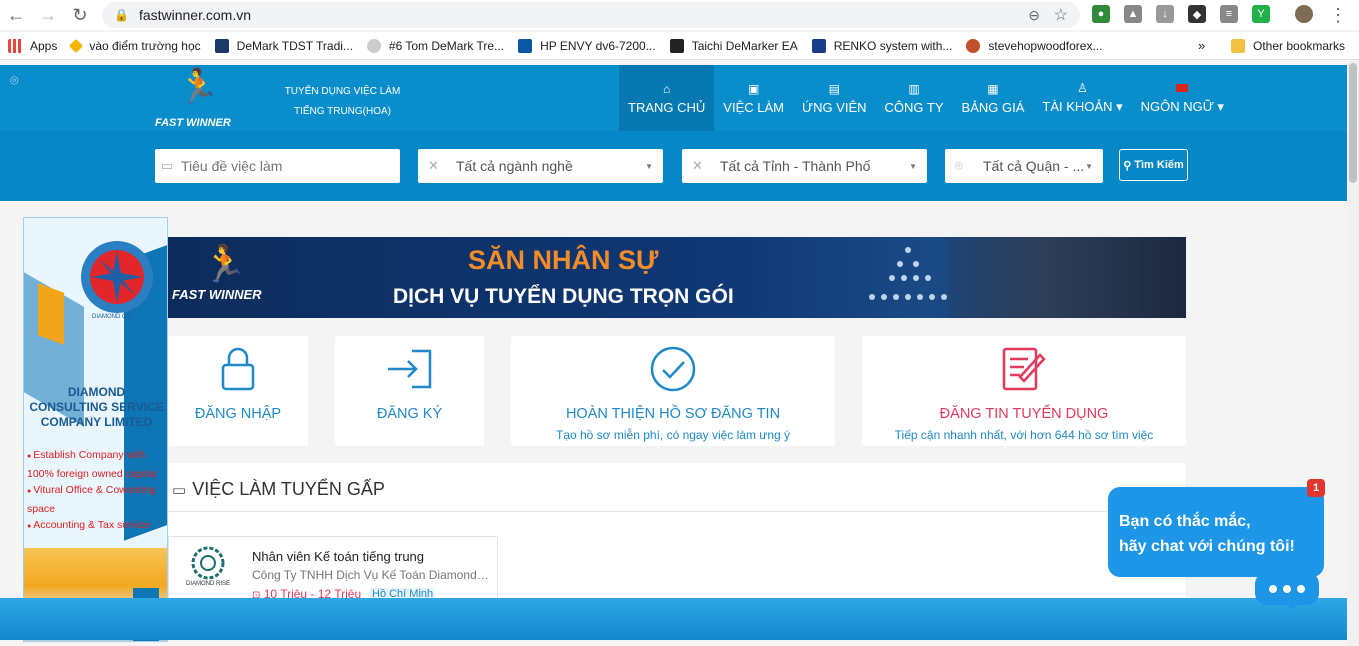  Describe the element at coordinates (1338, 15) in the screenshot. I see `menu-dots-icon: ⋮` at that location.